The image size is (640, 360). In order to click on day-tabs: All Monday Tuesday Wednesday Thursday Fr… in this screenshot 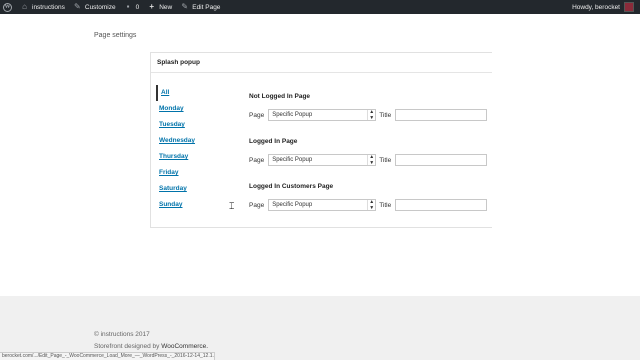, I will do `click(191, 149)`.